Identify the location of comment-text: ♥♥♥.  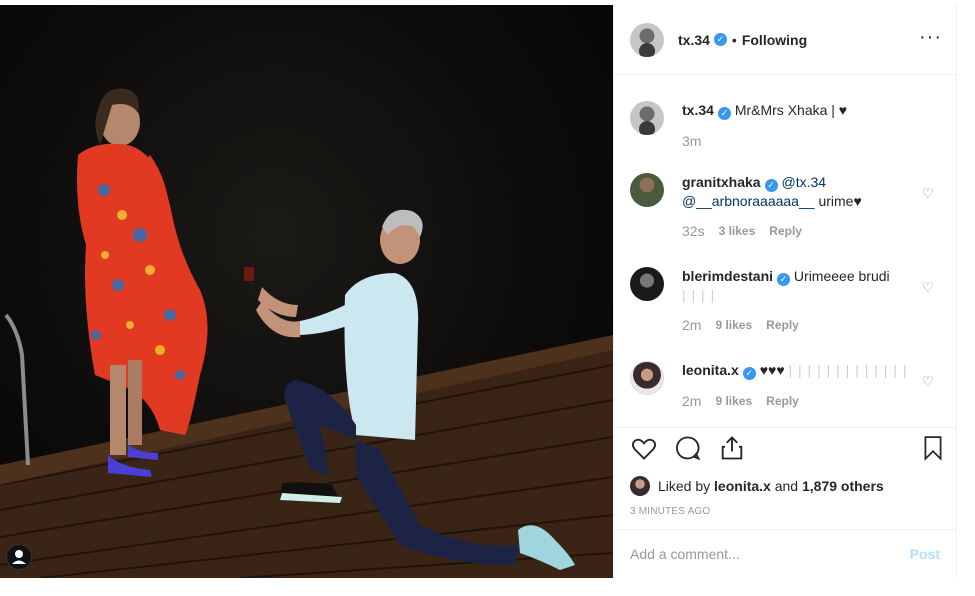
(772, 370).